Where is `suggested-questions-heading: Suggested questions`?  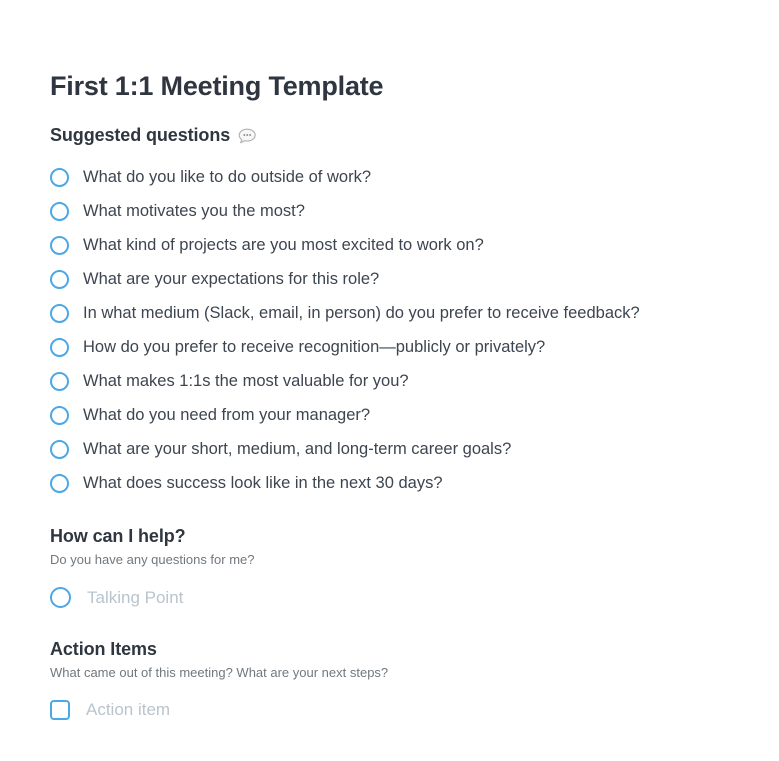
suggested-questions-heading: Suggested questions is located at coordinates (140, 135).